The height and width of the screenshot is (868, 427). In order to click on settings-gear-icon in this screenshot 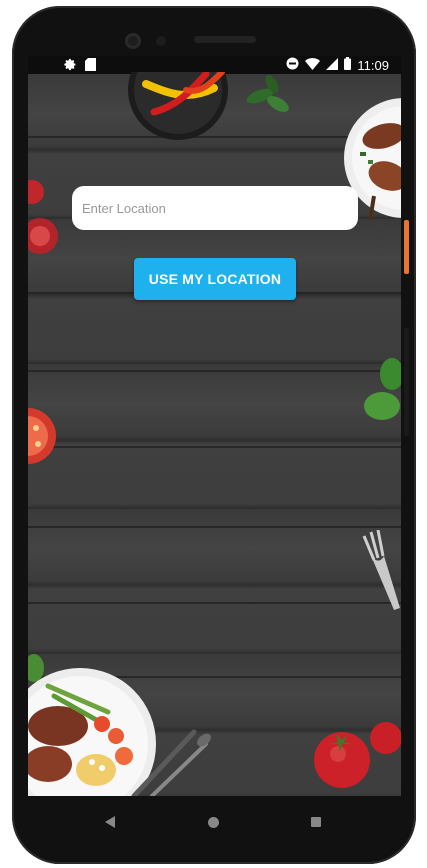, I will do `click(70, 66)`.